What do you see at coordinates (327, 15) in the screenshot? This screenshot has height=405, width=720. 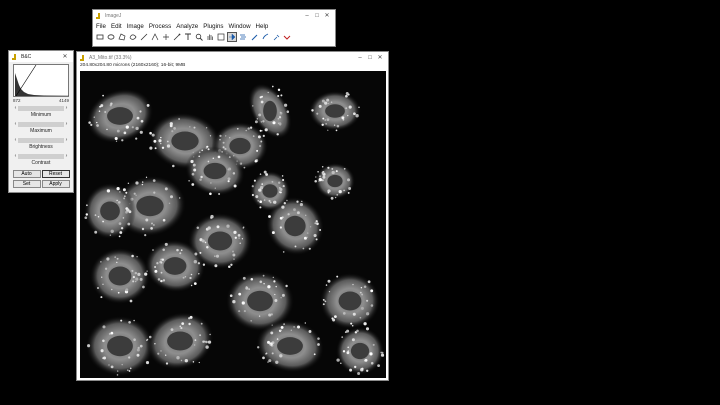 I see `close-icon: ✕` at bounding box center [327, 15].